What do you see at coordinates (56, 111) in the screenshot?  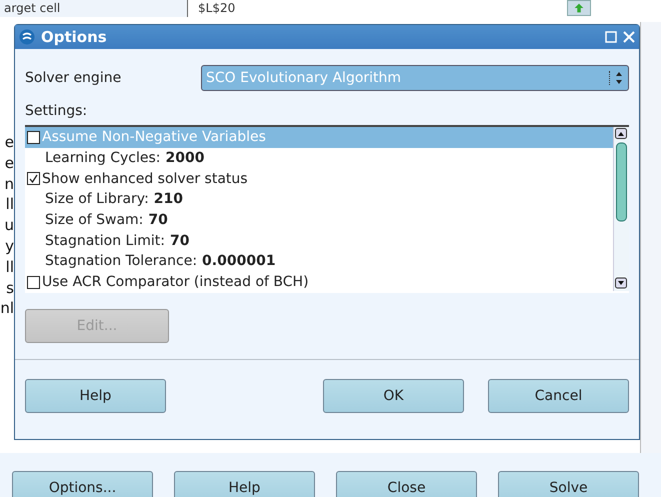 I see `settings-label: Settings:` at bounding box center [56, 111].